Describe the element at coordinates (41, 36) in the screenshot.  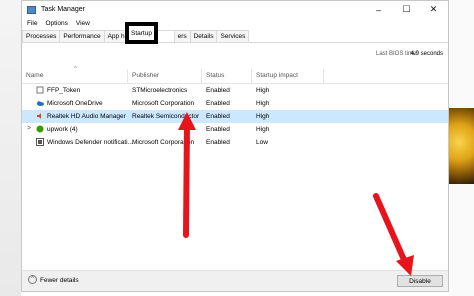
I see `tab-processes: Processes` at that location.